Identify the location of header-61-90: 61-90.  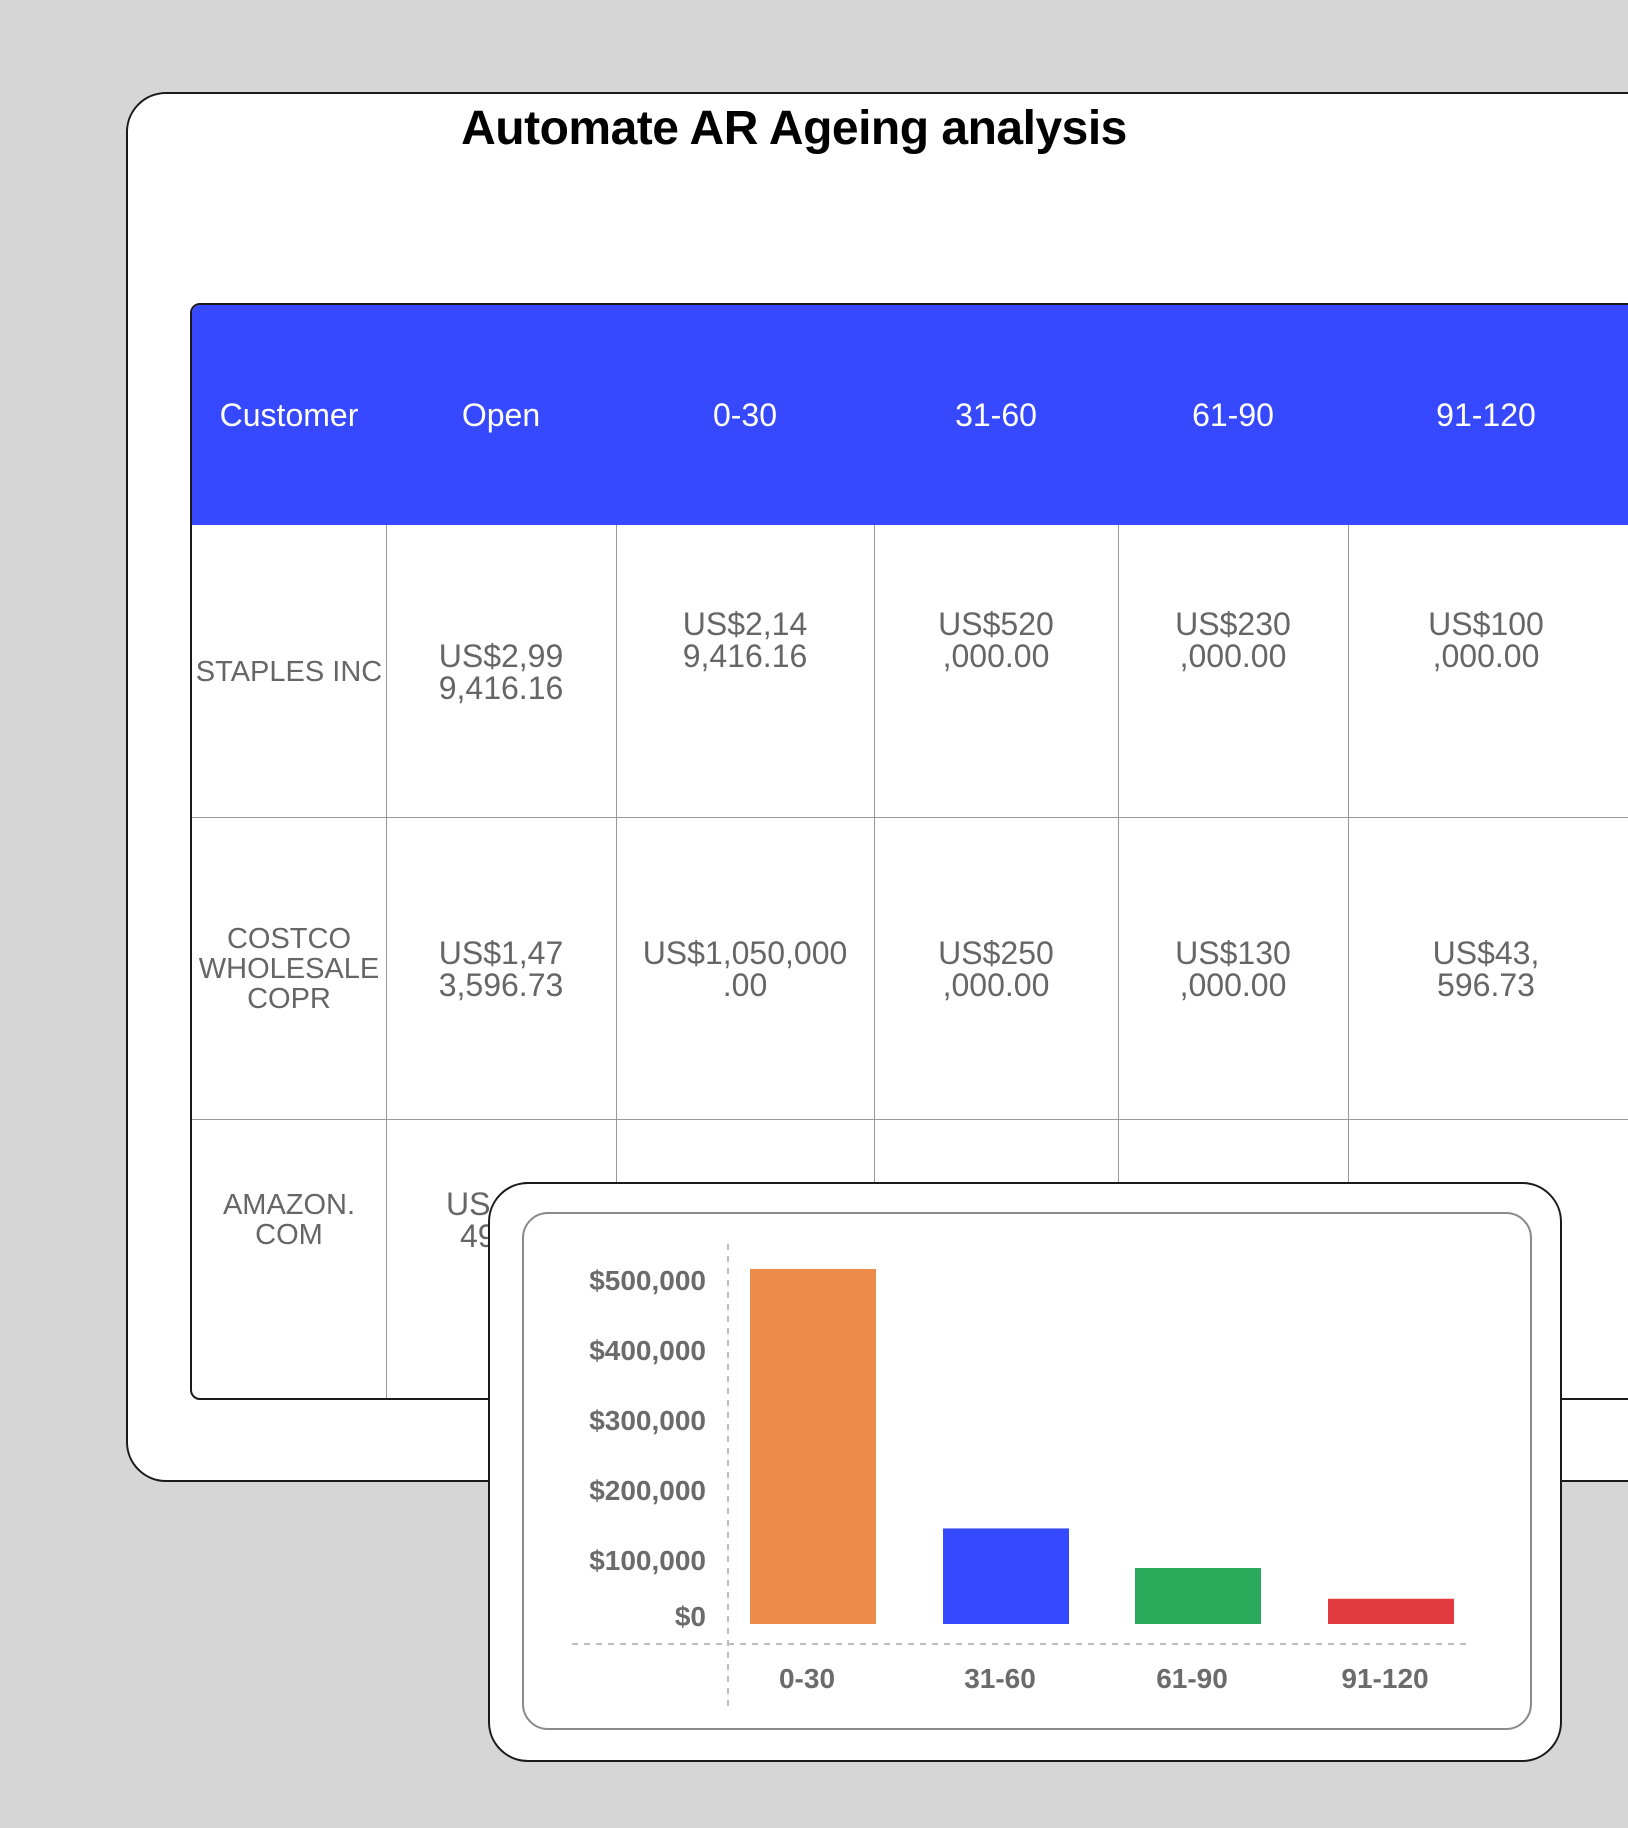
(1233, 415).